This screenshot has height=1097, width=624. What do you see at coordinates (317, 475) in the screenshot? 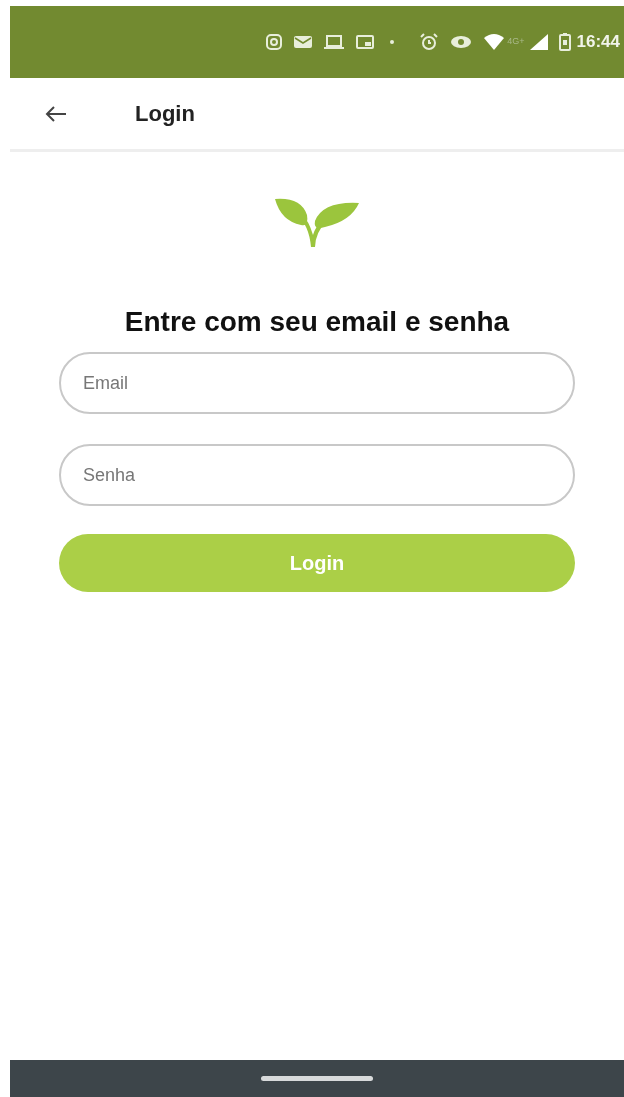
I see `input-field: Senha` at bounding box center [317, 475].